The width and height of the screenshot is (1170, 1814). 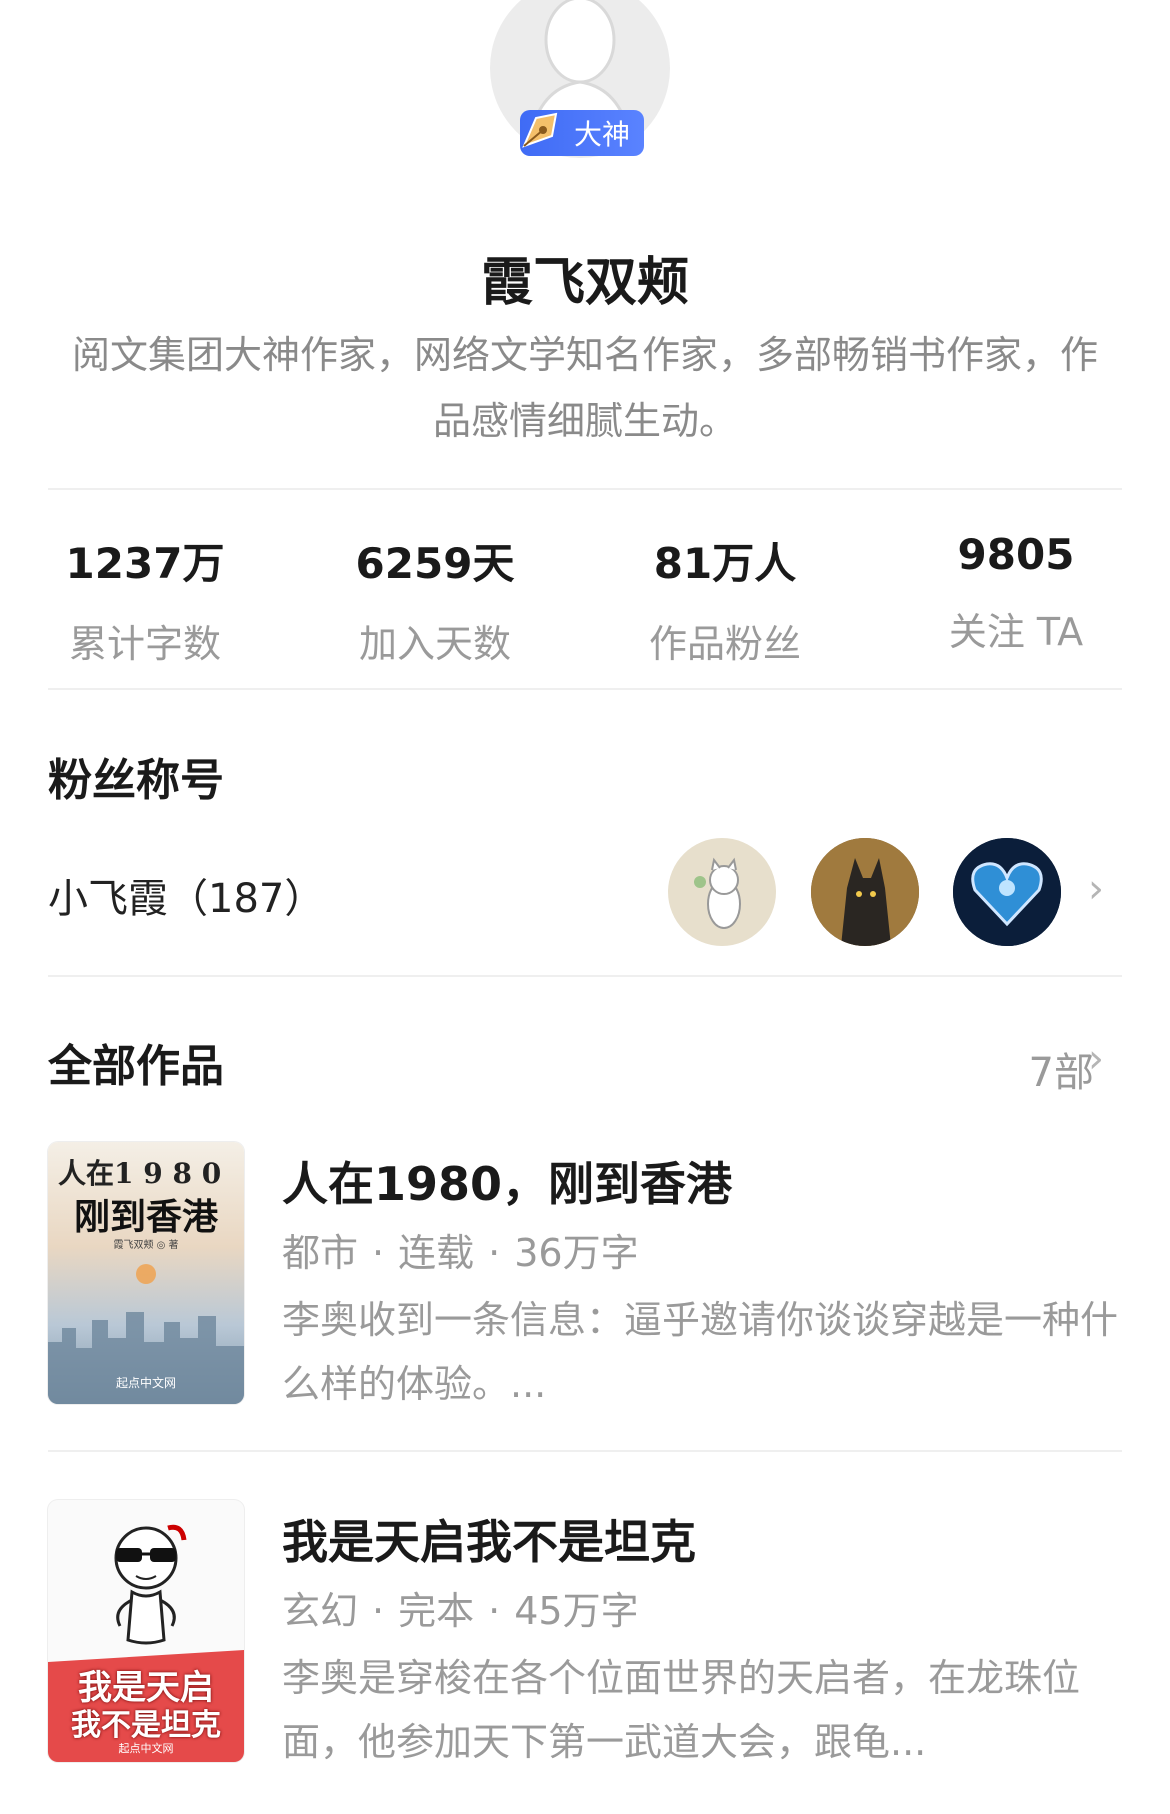 I want to click on heart-emblem-avatar-icon, so click(x=1007, y=892).